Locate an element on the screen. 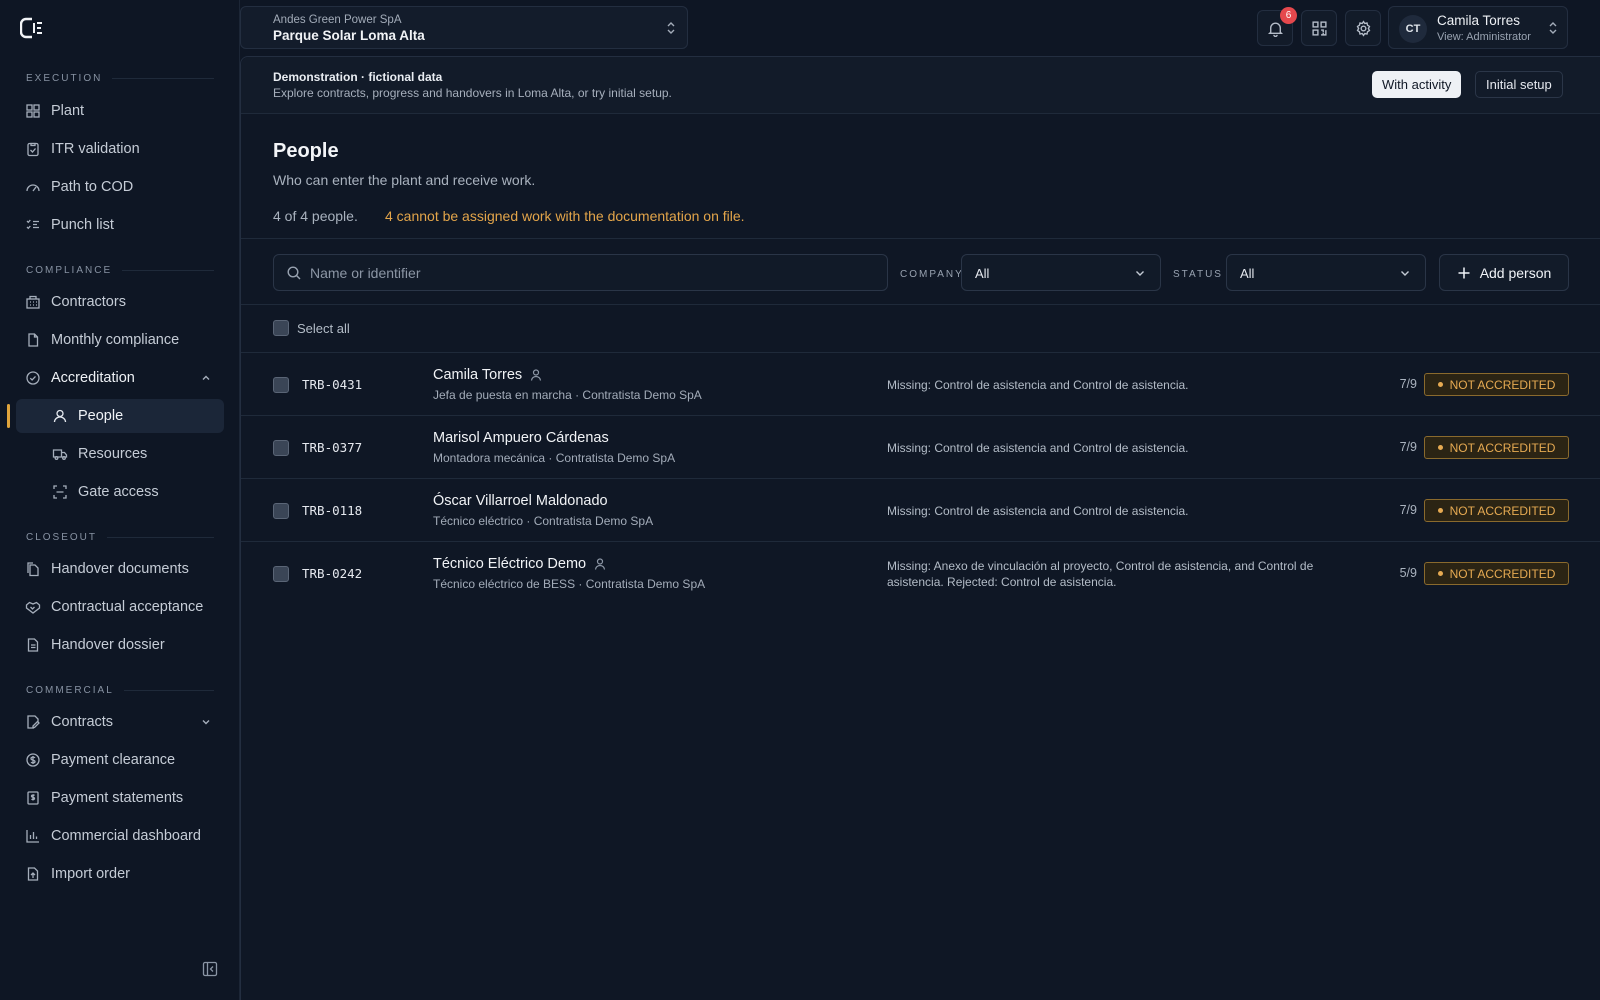 The height and width of the screenshot is (1000, 1600). organization-name: Andes Green Power SpA is located at coordinates (337, 20).